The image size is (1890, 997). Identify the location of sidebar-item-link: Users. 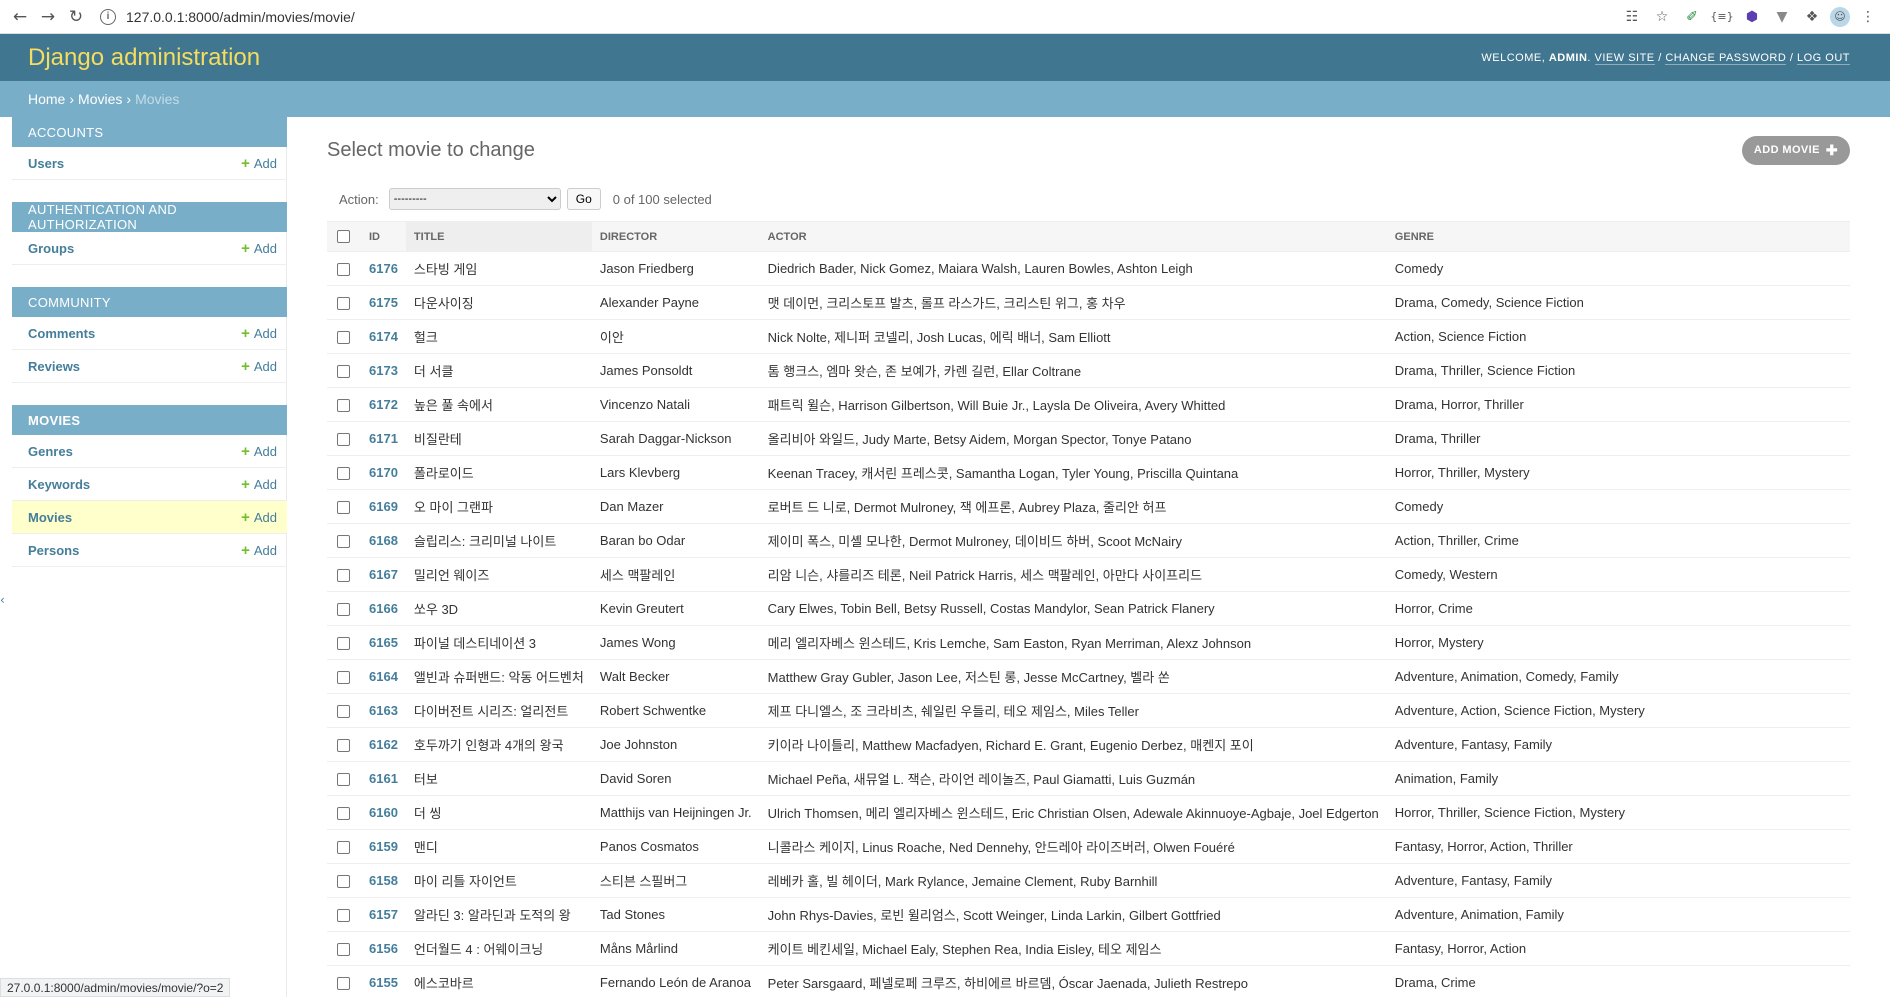
(46, 163).